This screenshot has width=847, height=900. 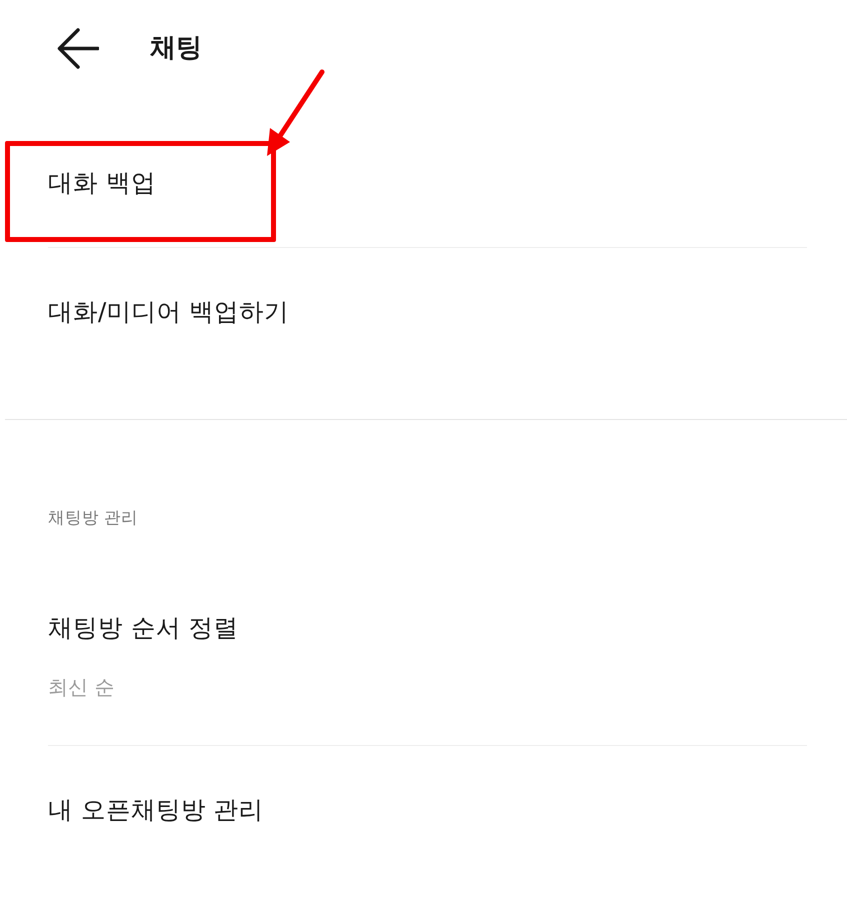 What do you see at coordinates (169, 311) in the screenshot?
I see `setting-item: 대화/미디어 백업하기` at bounding box center [169, 311].